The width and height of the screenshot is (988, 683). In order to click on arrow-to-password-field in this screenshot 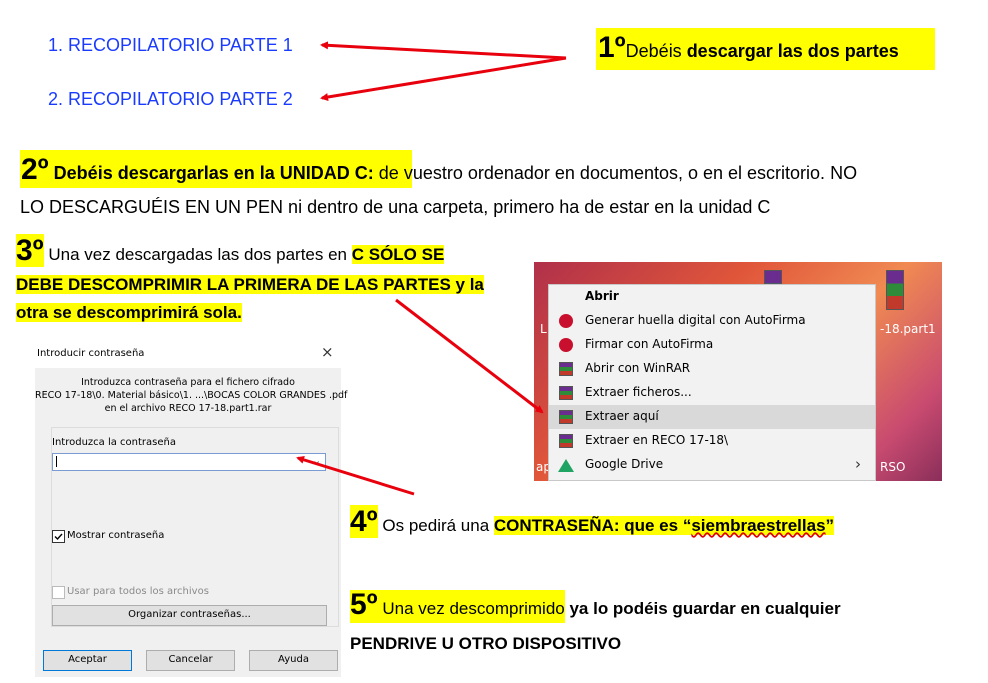, I will do `click(355, 475)`.